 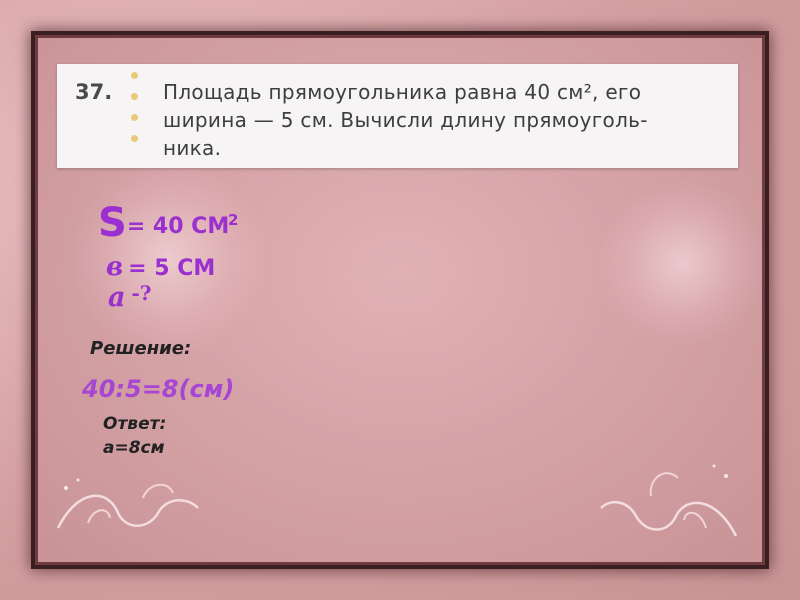 What do you see at coordinates (135, 118) in the screenshot?
I see `bullet-dots` at bounding box center [135, 118].